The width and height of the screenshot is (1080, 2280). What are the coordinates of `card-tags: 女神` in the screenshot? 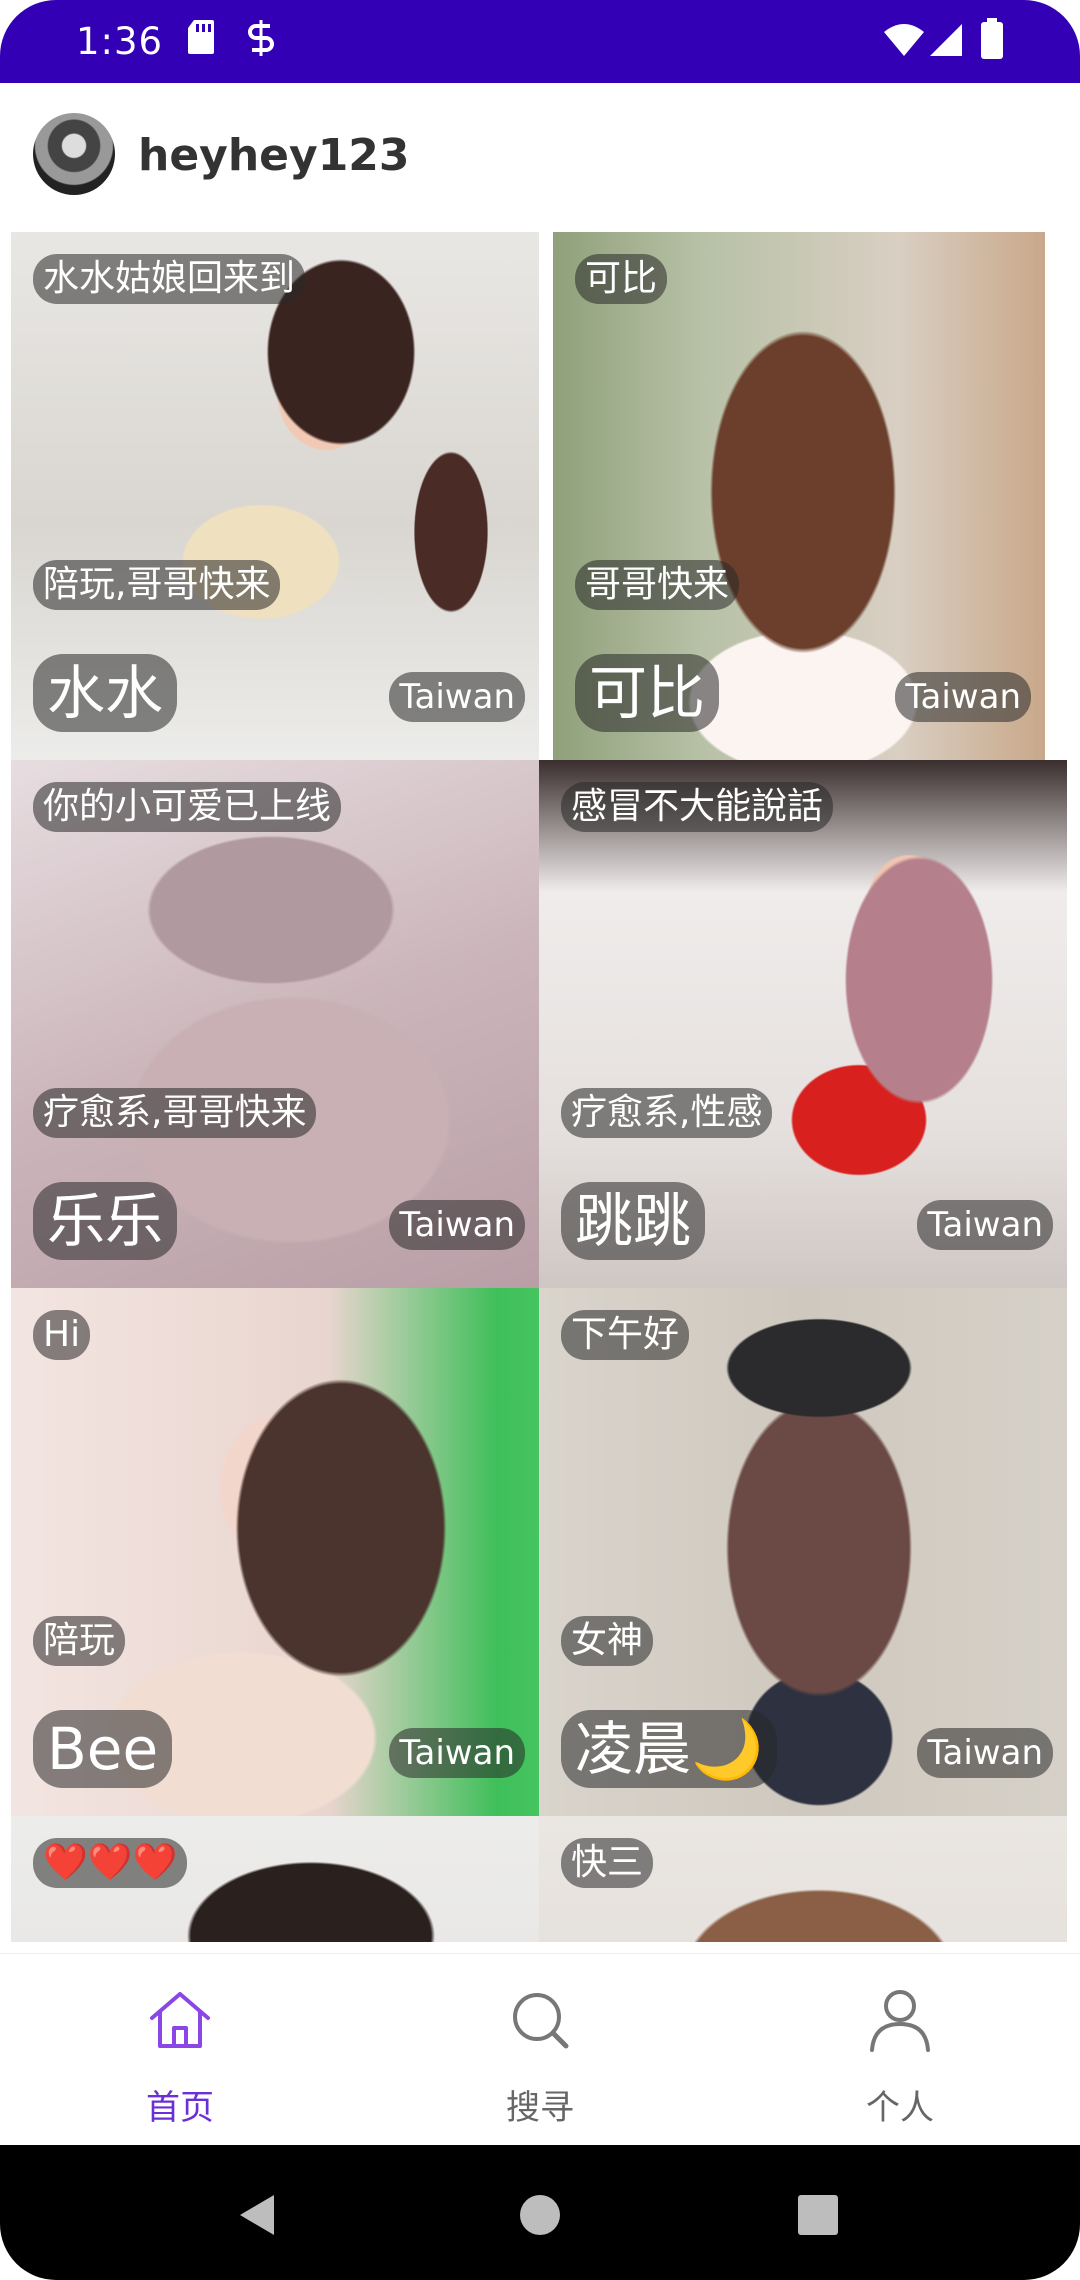 It's located at (607, 1641).